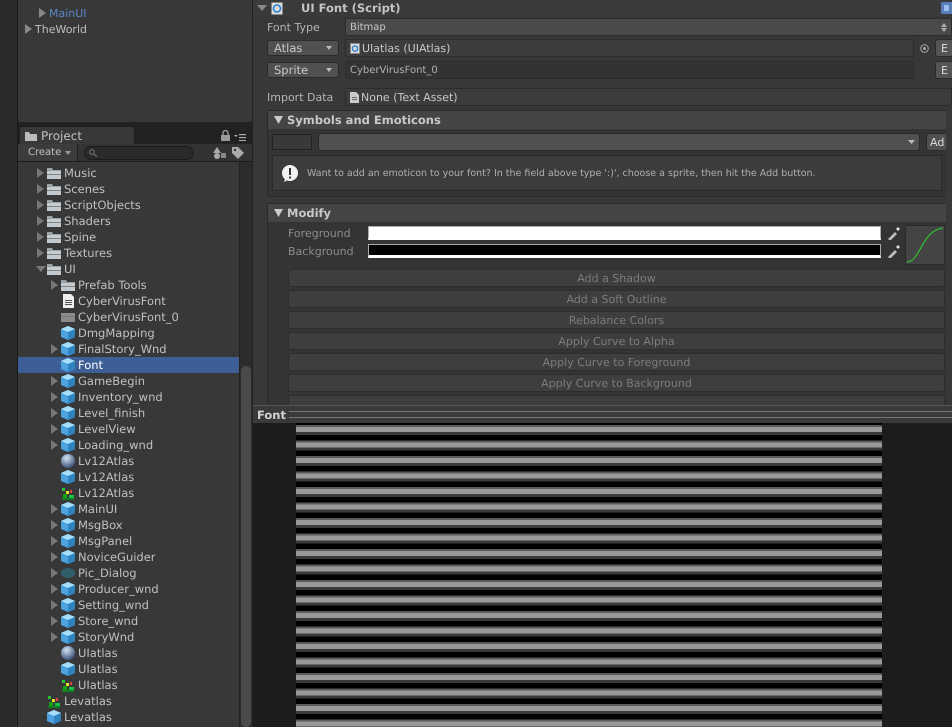 The width and height of the screenshot is (952, 727). Describe the element at coordinates (128, 237) in the screenshot. I see `project-item: Spine` at that location.